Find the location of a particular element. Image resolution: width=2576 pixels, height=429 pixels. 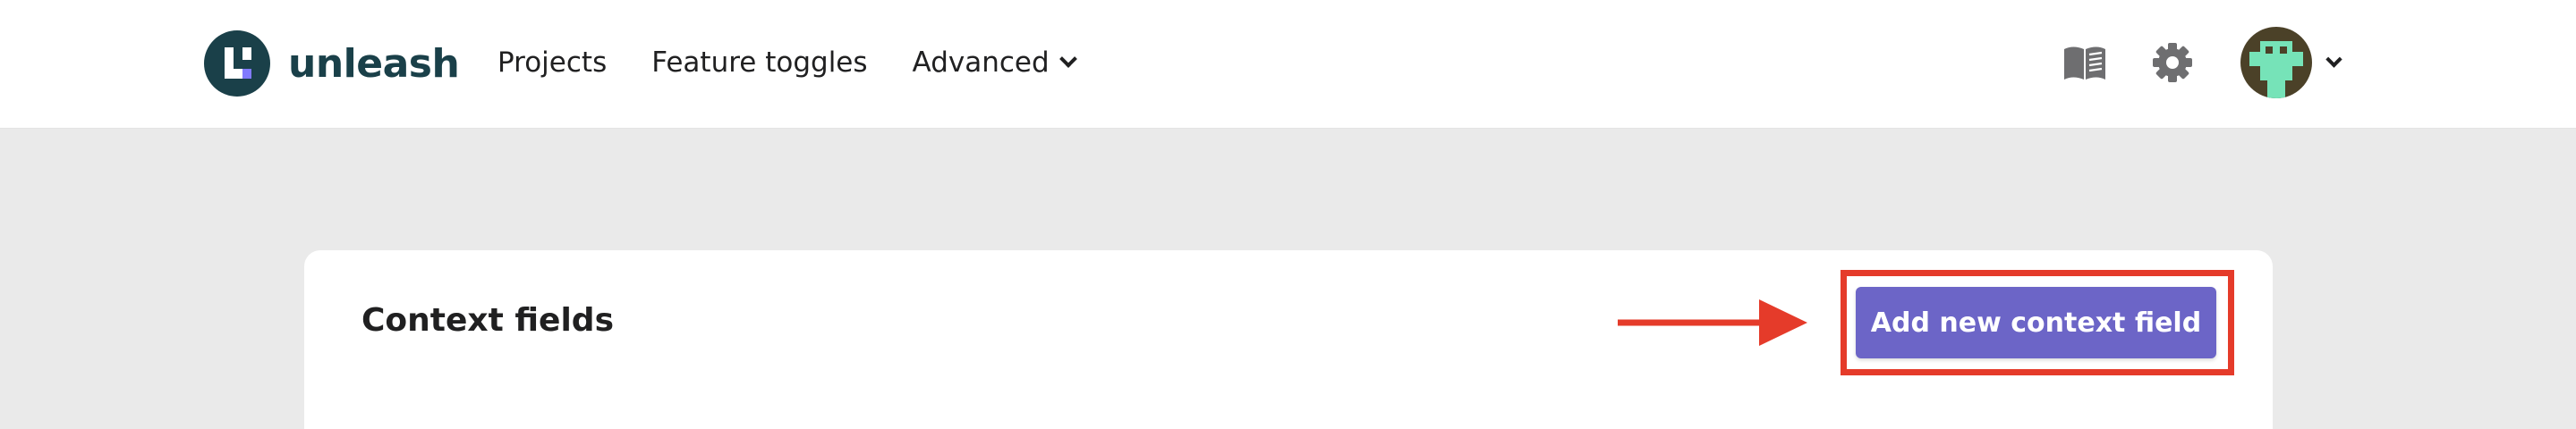

settings-button is located at coordinates (2172, 63).